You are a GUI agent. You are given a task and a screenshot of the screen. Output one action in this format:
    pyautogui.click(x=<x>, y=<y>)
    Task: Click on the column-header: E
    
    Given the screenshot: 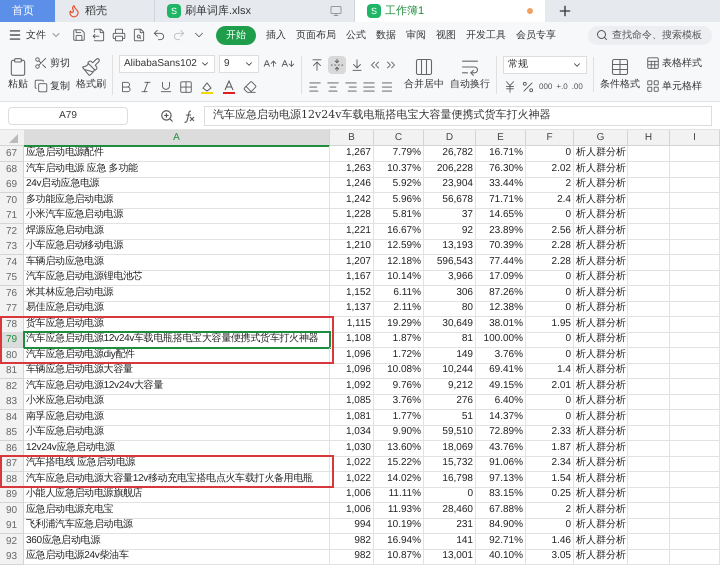 What is the action you would take?
    pyautogui.click(x=501, y=138)
    